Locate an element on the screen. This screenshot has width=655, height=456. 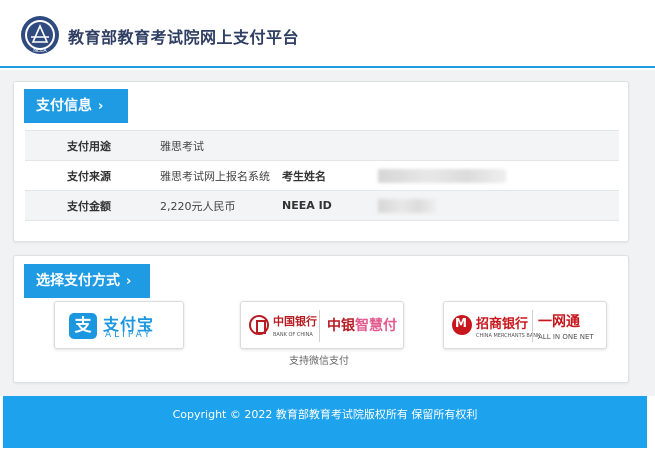
site-title: 教育部教育考试院网上支付平台 is located at coordinates (184, 37).